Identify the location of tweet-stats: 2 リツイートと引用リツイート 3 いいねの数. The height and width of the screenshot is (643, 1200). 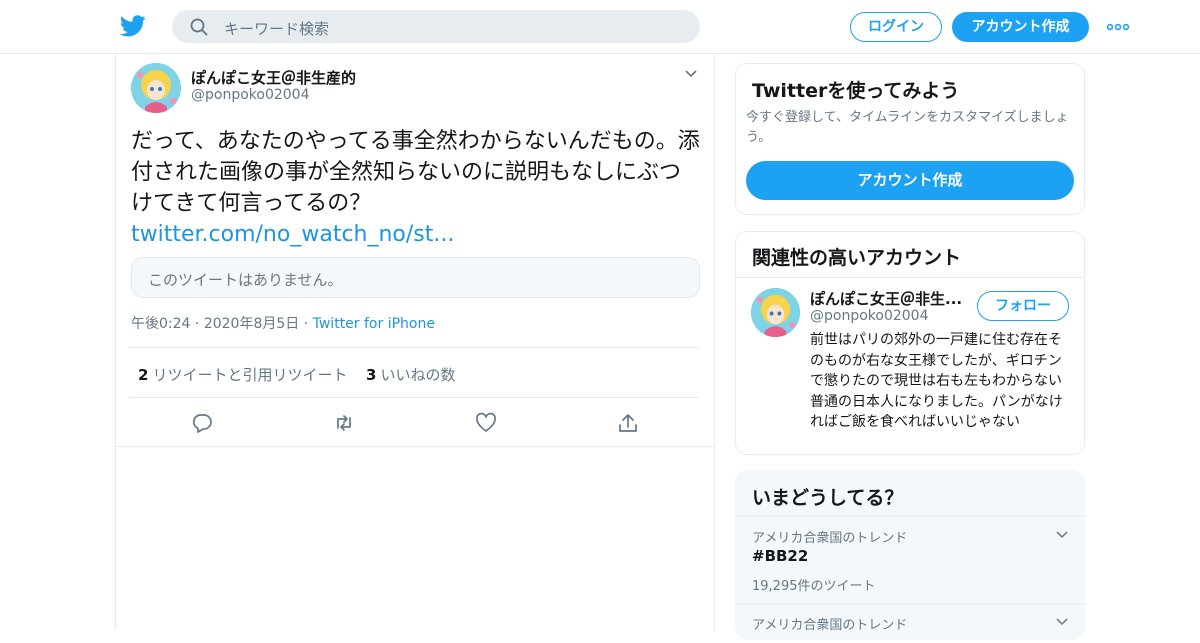
(414, 372).